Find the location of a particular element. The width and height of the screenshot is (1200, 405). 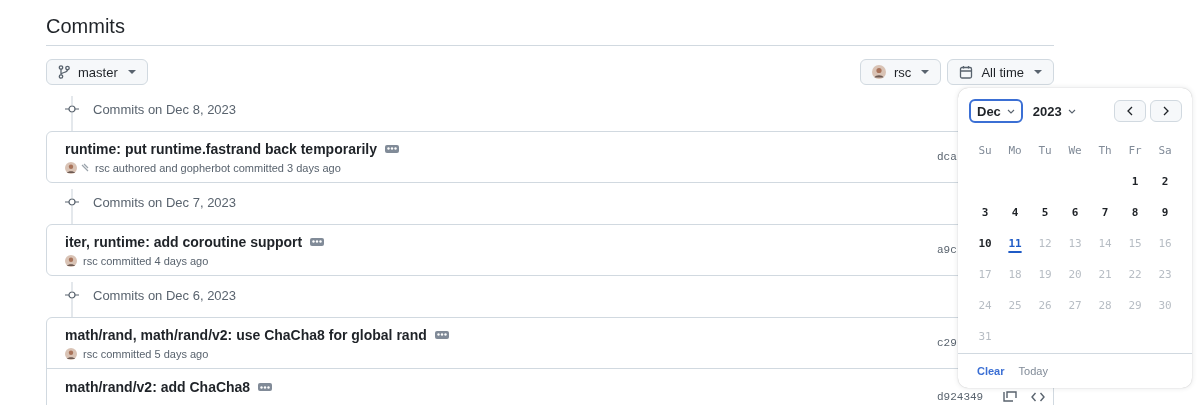

calendar-day: 6 is located at coordinates (1075, 212).